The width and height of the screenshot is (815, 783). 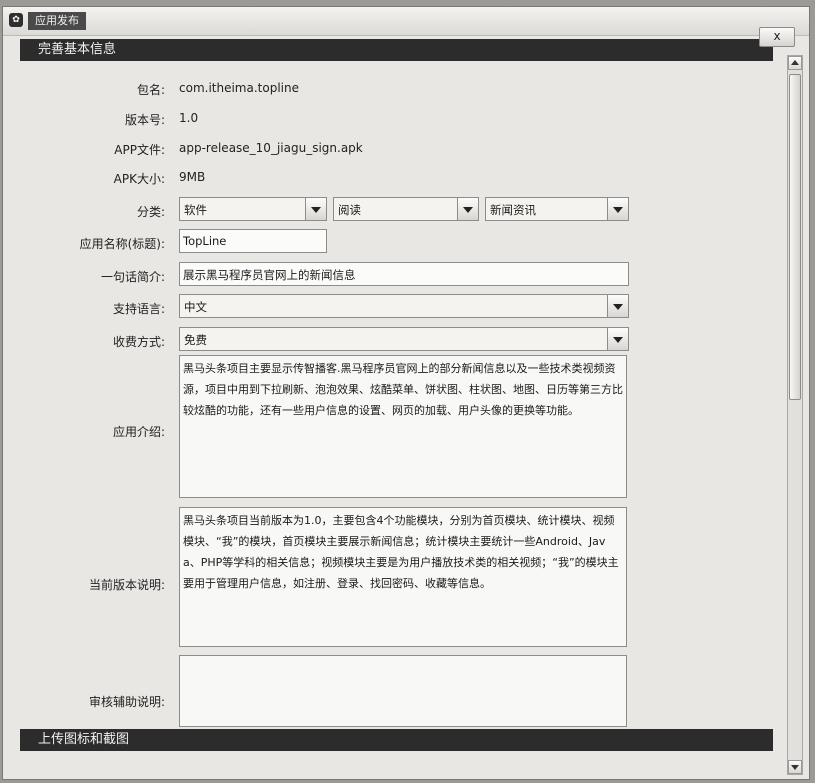 What do you see at coordinates (138, 432) in the screenshot?
I see `intro-label: 应用介绍:` at bounding box center [138, 432].